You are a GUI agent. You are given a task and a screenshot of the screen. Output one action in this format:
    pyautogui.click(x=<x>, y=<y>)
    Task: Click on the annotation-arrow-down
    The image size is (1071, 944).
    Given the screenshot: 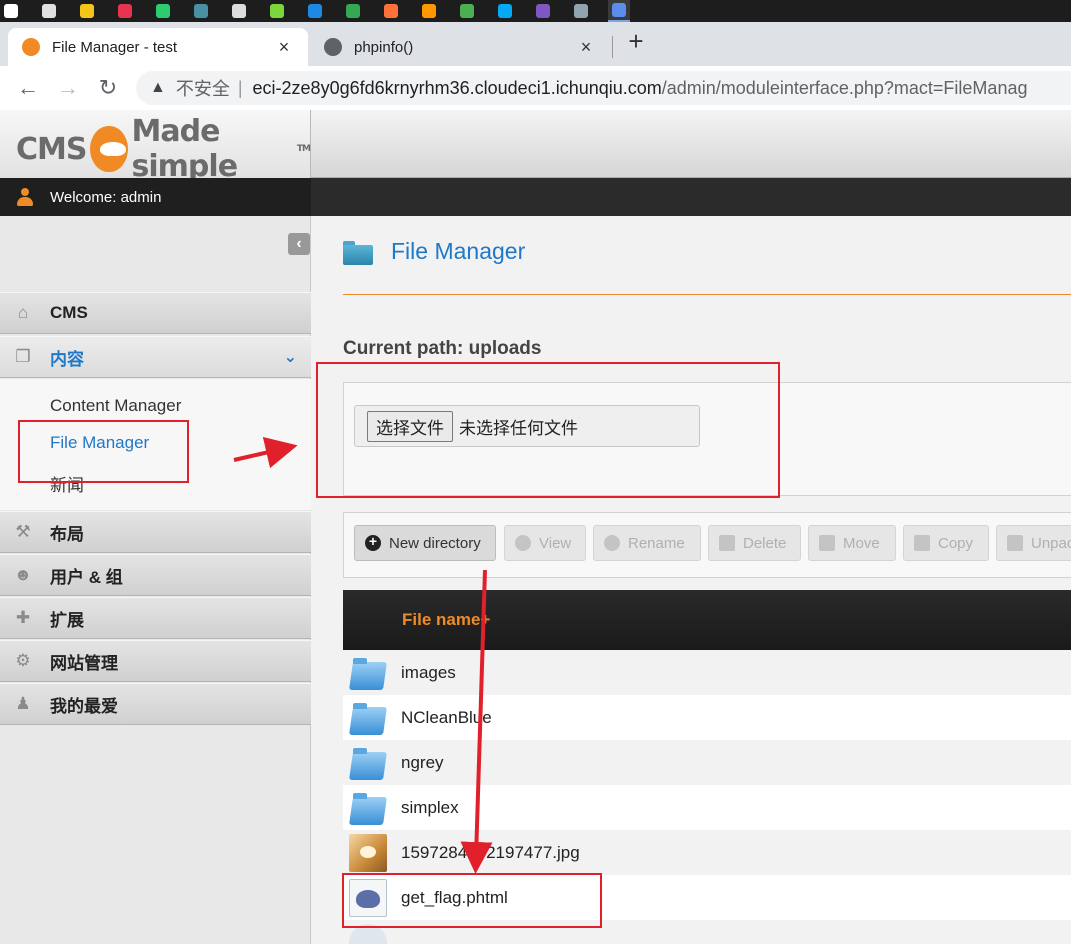 What is the action you would take?
    pyautogui.click(x=476, y=721)
    